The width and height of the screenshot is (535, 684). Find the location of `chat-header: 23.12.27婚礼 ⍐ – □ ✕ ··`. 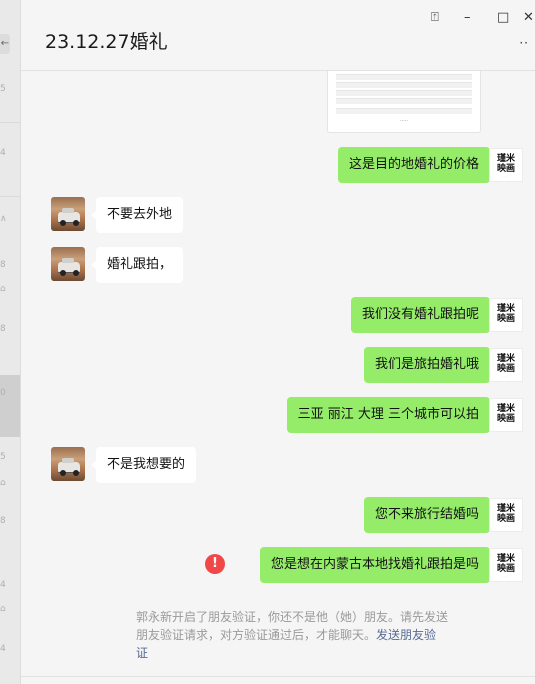

chat-header: 23.12.27婚礼 ⍐ – □ ✕ ·· is located at coordinates (278, 35).